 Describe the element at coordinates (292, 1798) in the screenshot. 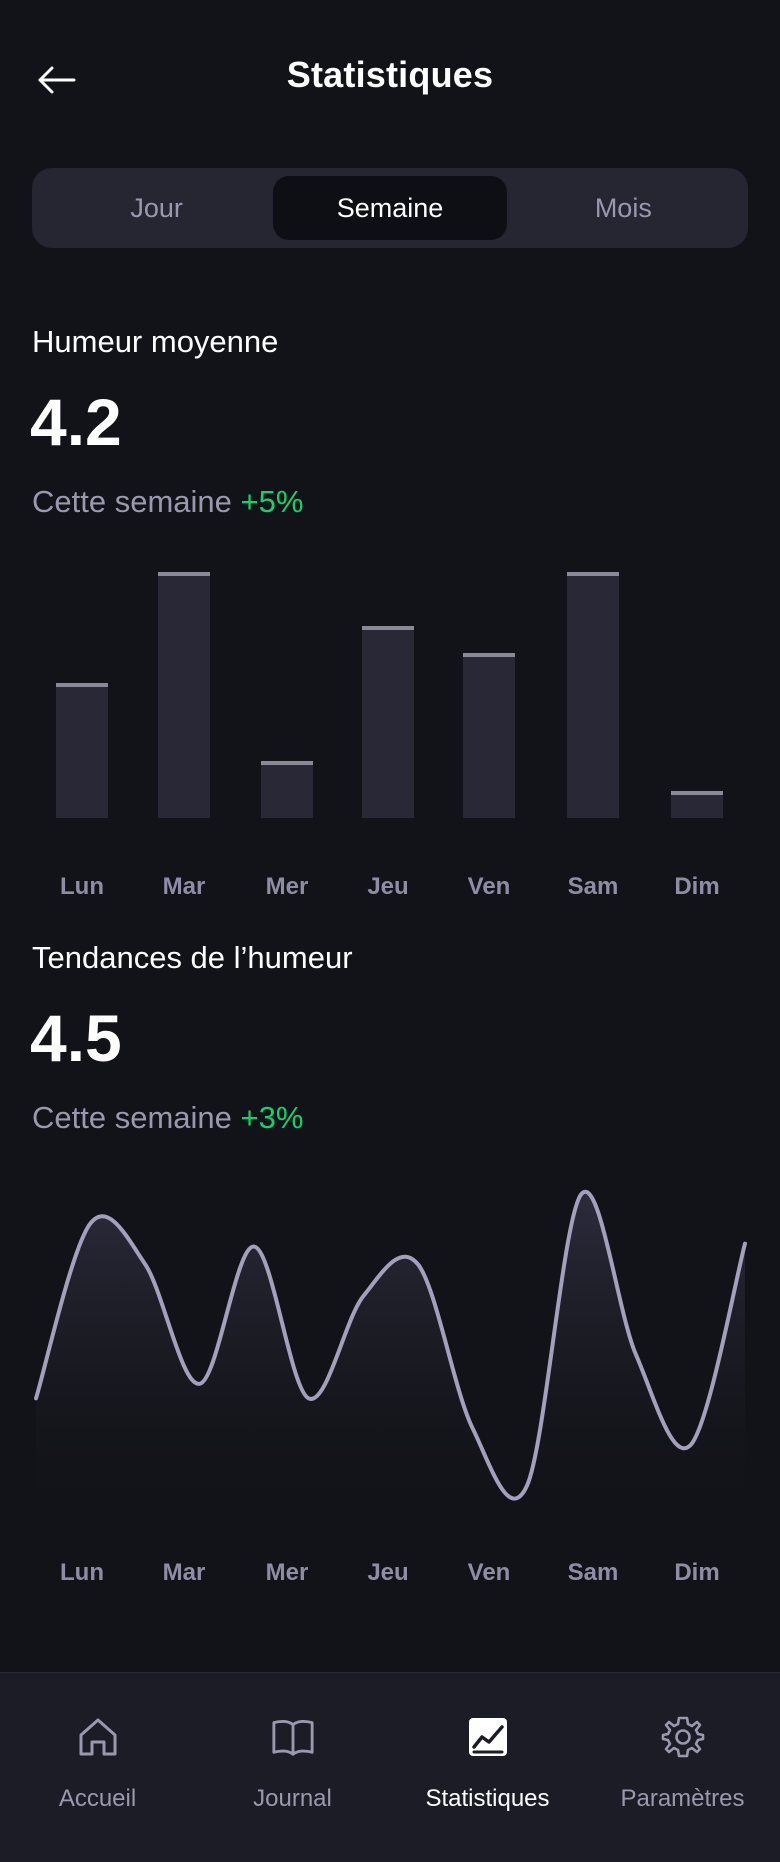

I see `nav-label-journal: Journal` at that location.